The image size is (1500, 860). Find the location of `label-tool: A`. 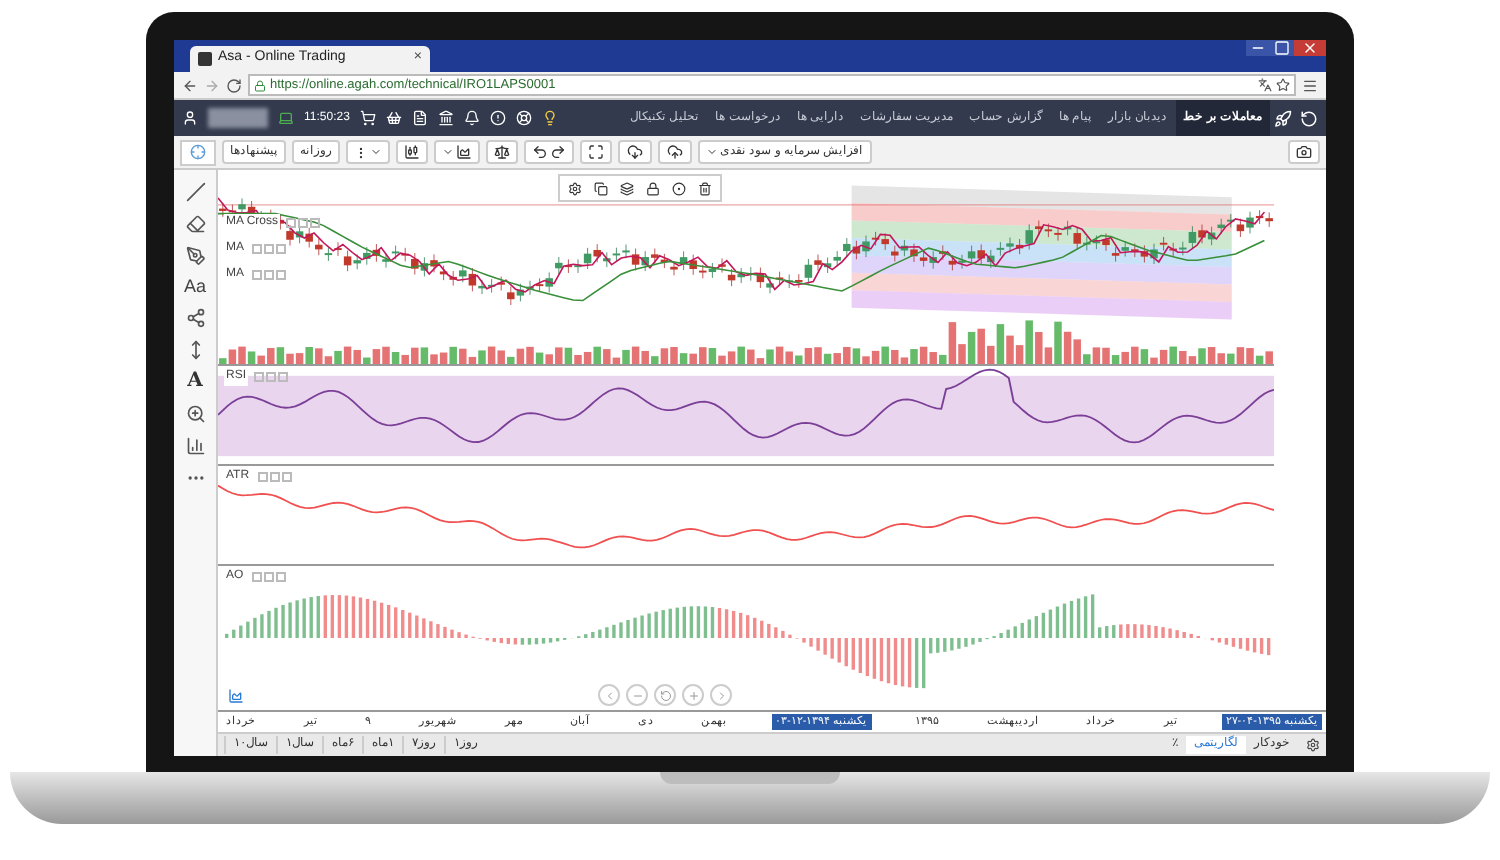

label-tool: A is located at coordinates (195, 382).